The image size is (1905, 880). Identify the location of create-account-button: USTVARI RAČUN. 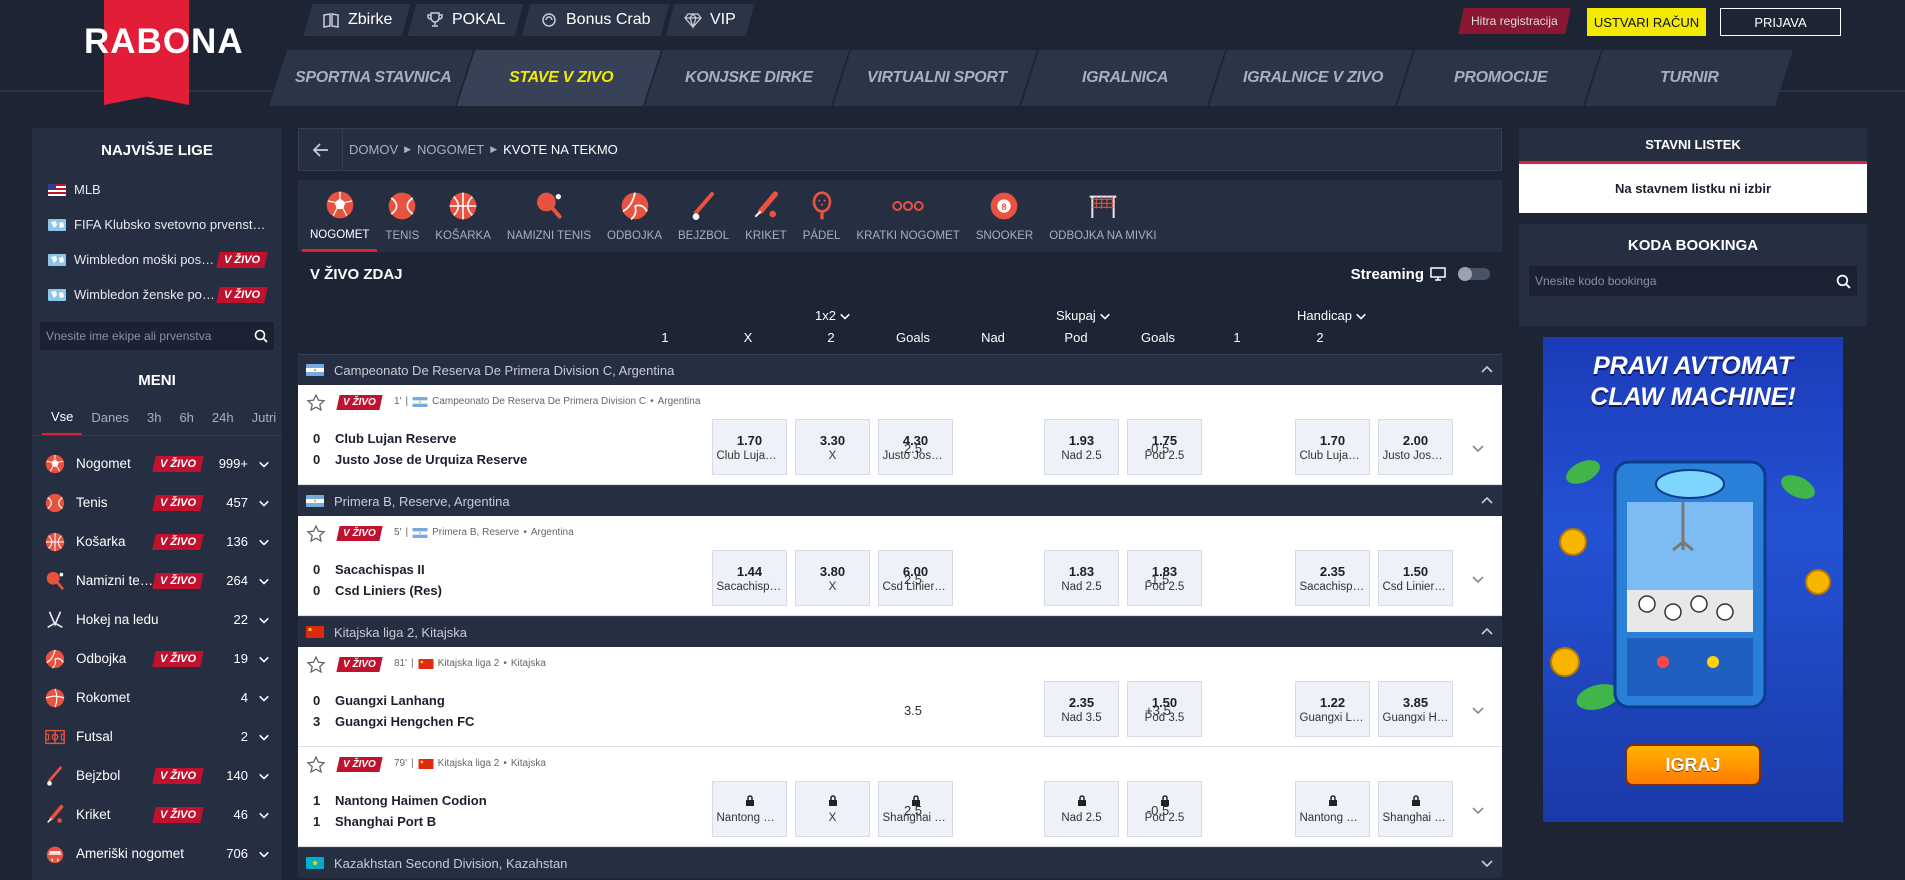
(1646, 22).